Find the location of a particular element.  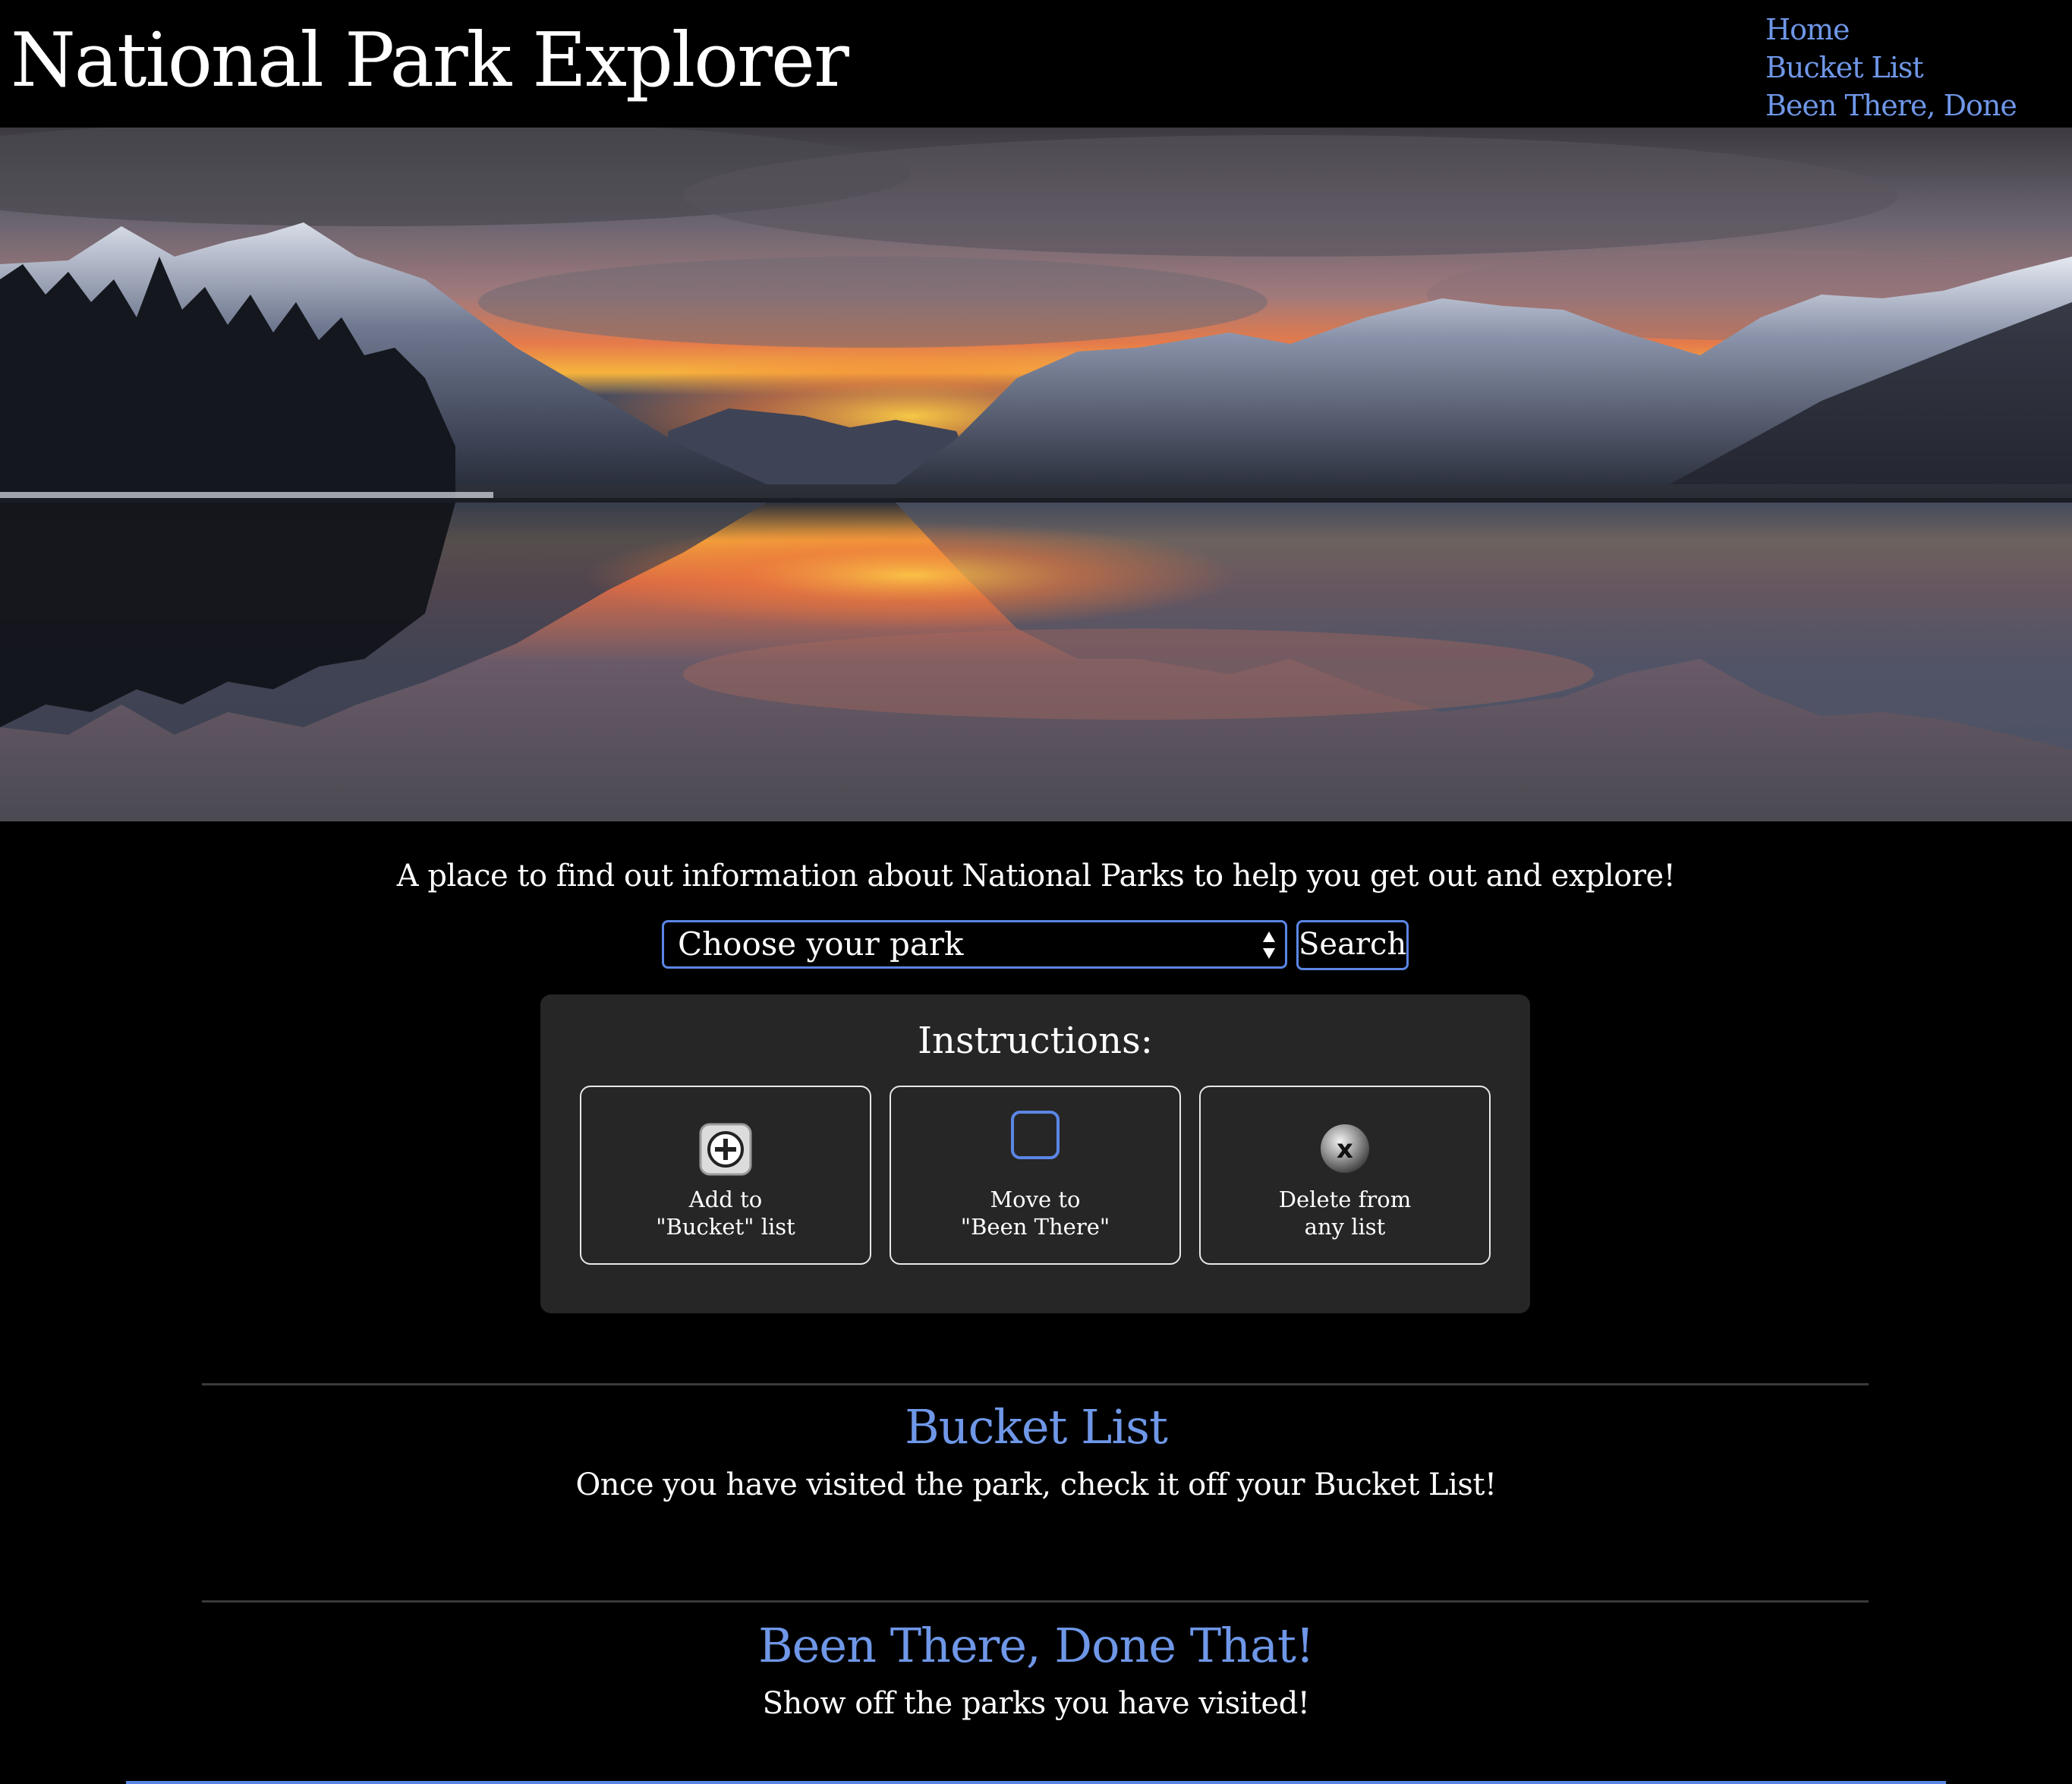

bucket-list-title: Bucket List is located at coordinates (1036, 1427).